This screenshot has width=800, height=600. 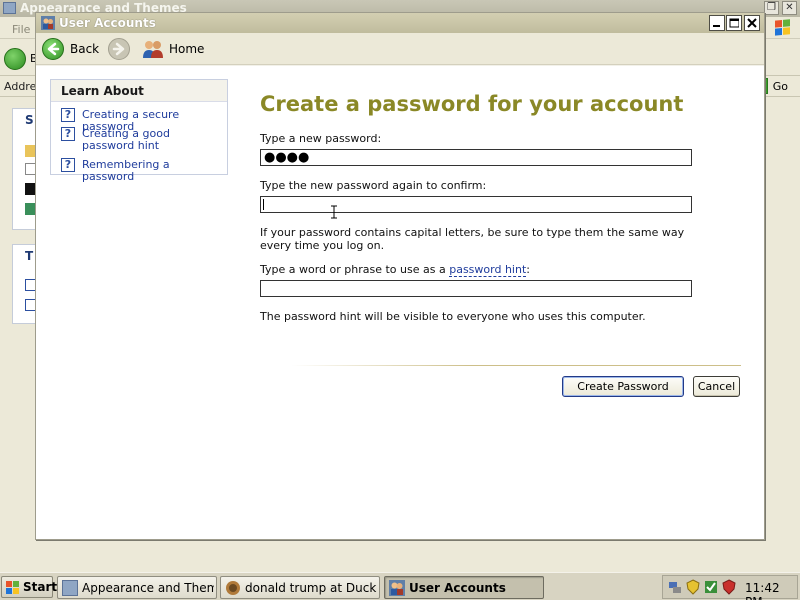 What do you see at coordinates (107, 23) in the screenshot?
I see `window-title: User Accounts` at bounding box center [107, 23].